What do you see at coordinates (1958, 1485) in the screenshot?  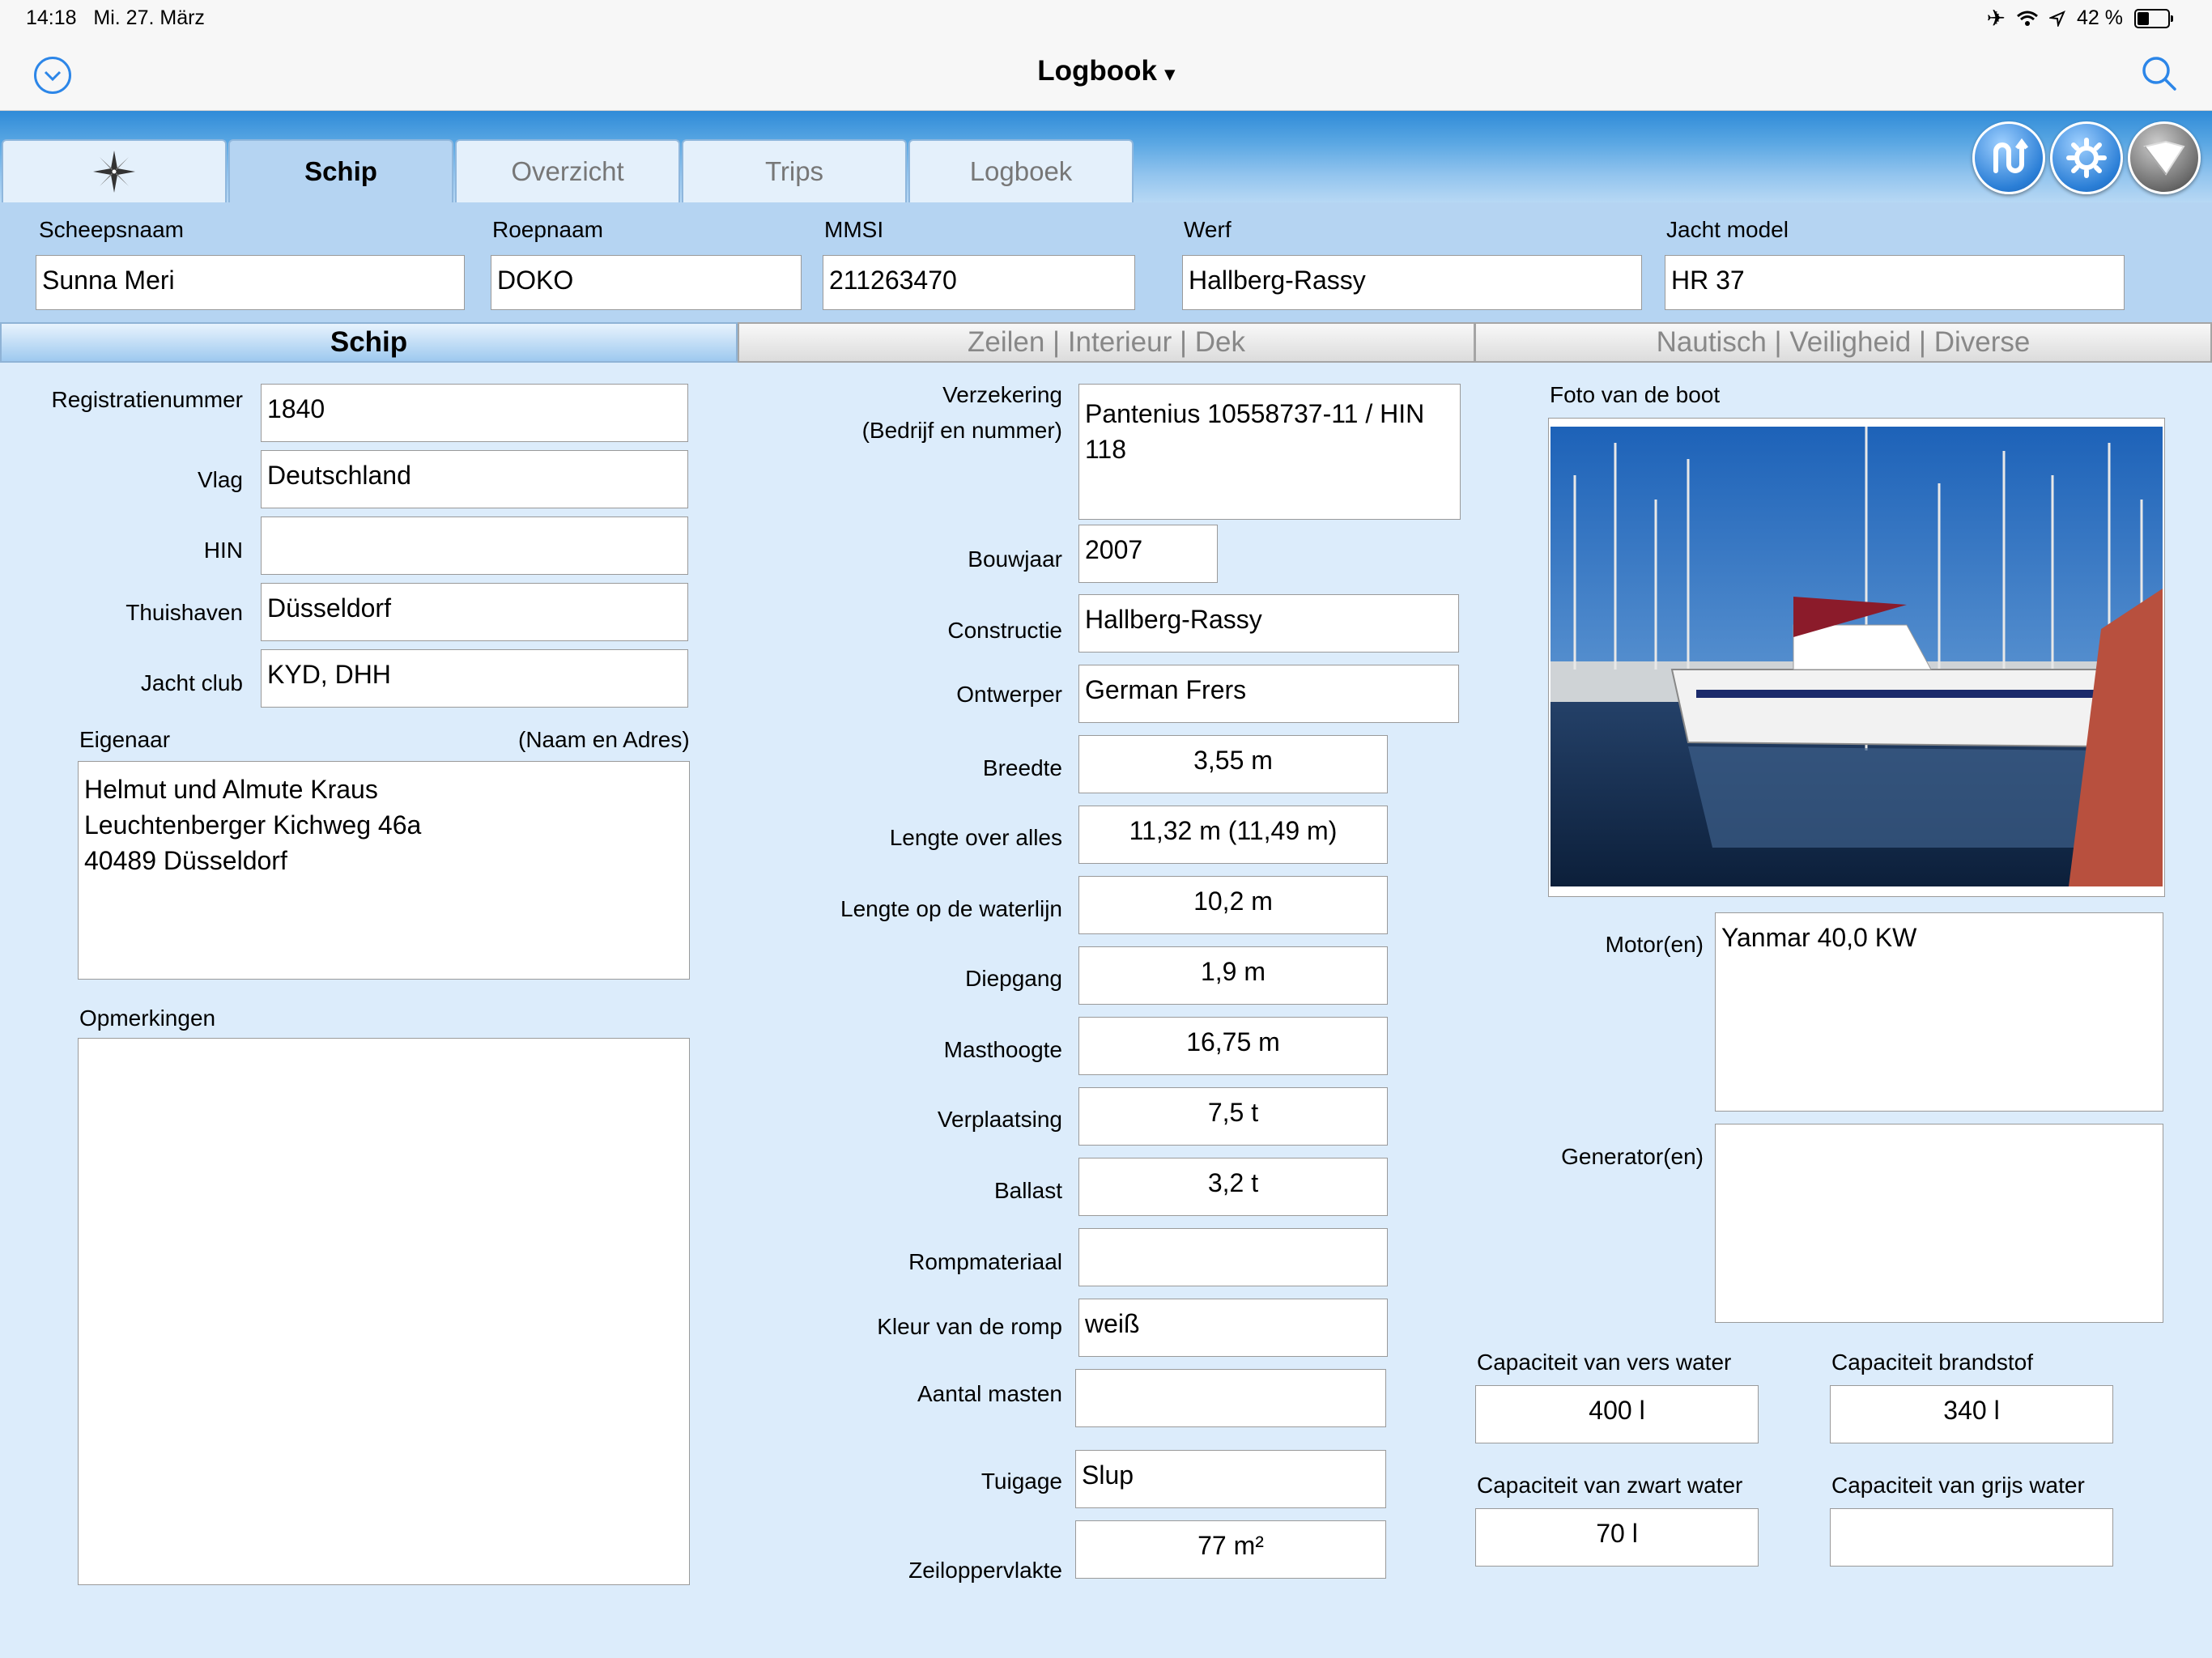 I see `grey-water-label: Capaciteit van grijs water` at bounding box center [1958, 1485].